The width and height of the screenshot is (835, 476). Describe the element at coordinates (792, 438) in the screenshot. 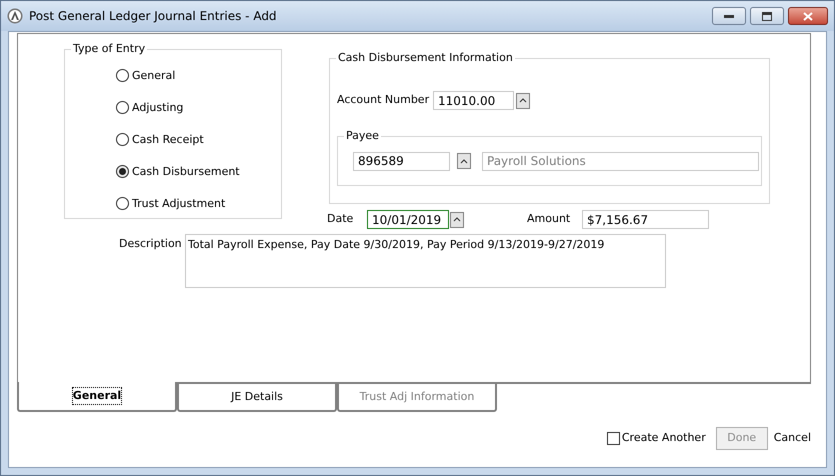

I see `cancel-link: Cancel` at that location.